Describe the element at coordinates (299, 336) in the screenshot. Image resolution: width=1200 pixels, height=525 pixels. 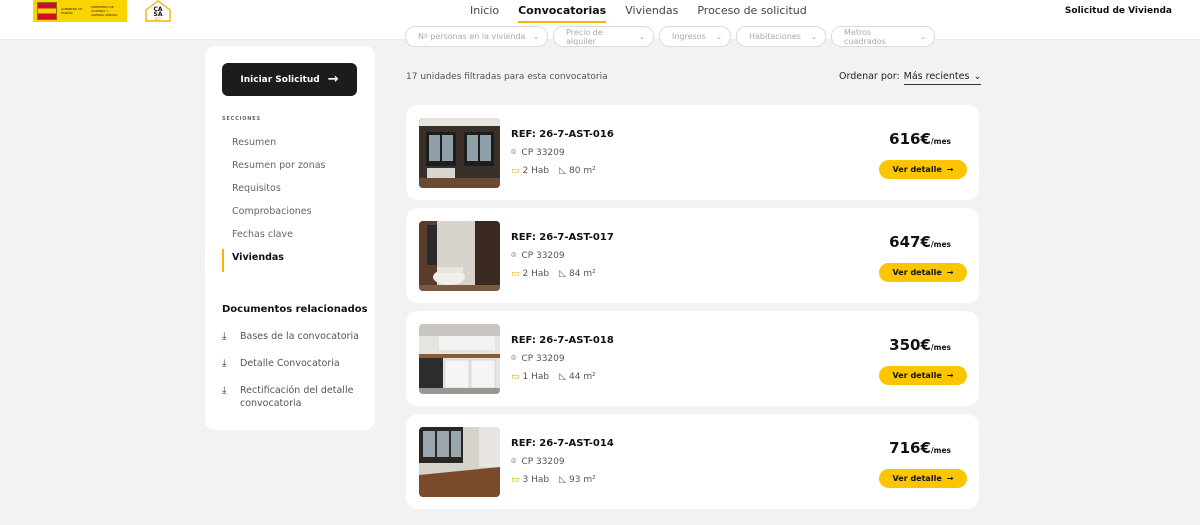
I see `doc-link-label: Bases de la convocatoria` at that location.